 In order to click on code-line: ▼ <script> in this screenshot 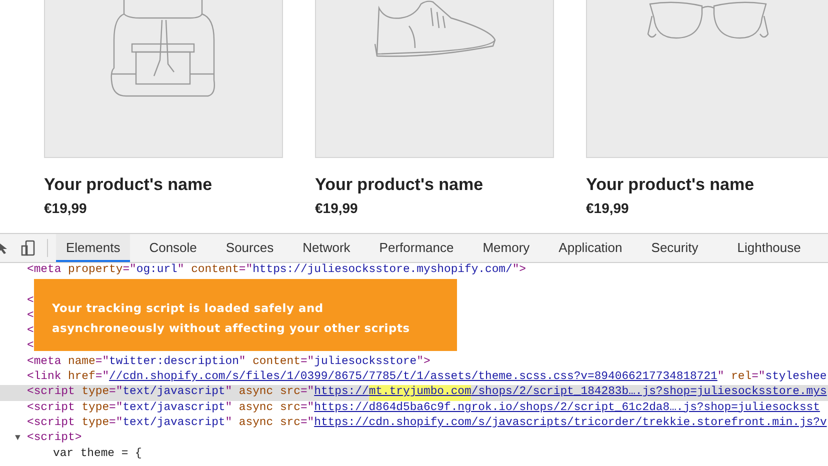, I will do `click(414, 439)`.